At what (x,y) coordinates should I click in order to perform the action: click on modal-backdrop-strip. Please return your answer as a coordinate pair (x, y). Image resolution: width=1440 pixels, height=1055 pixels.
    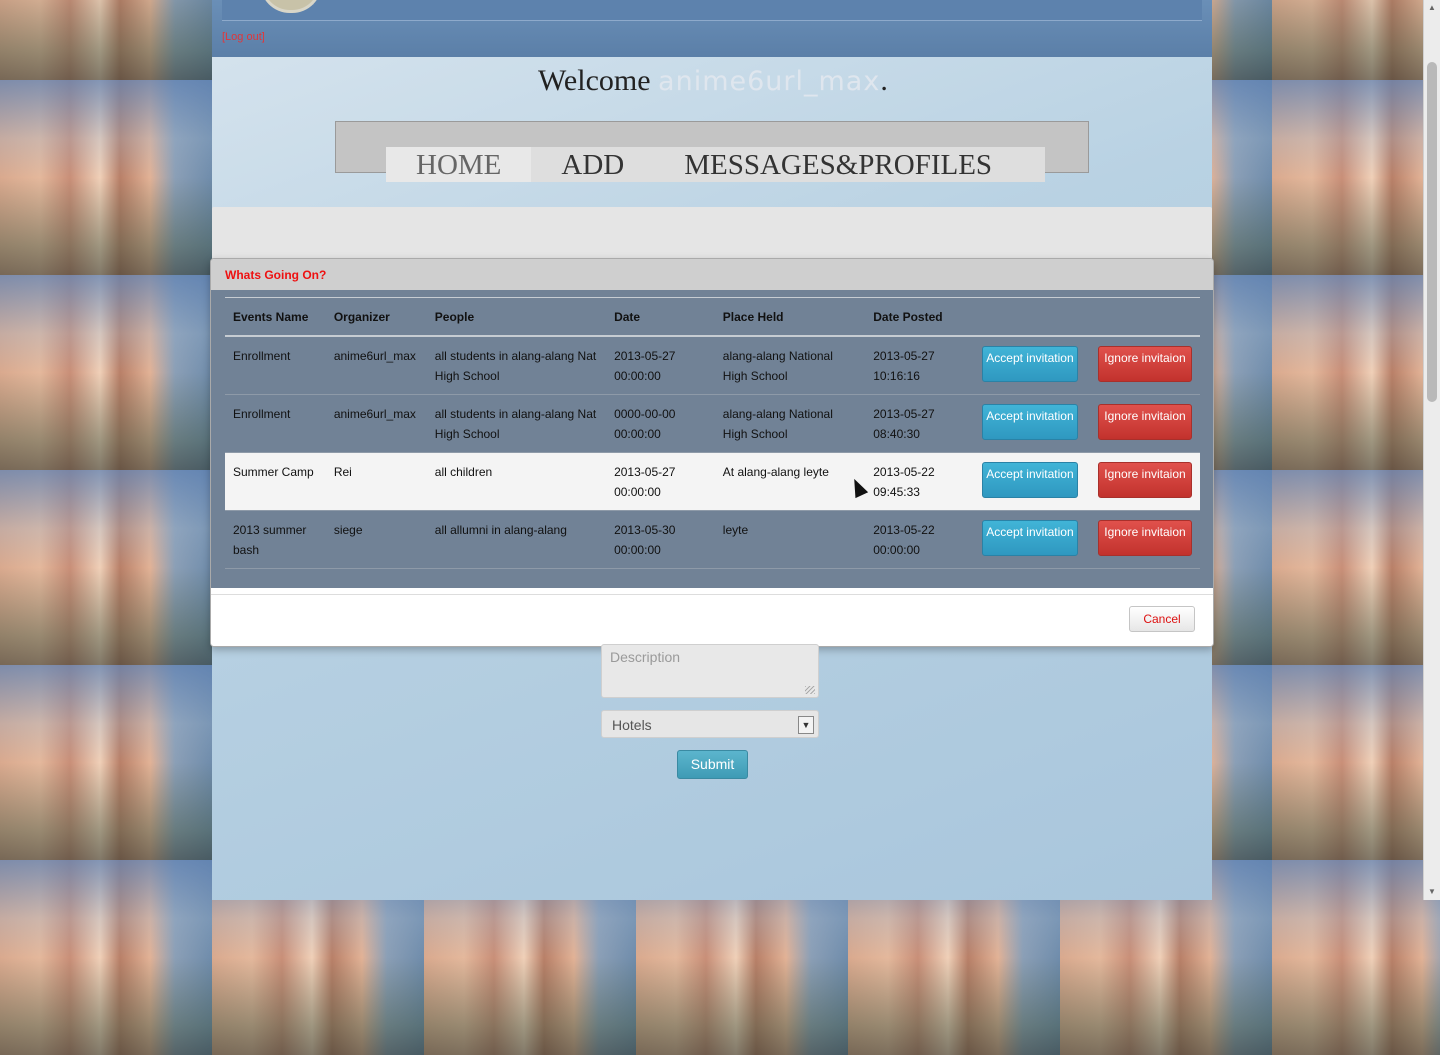
    Looking at the image, I should click on (712, 233).